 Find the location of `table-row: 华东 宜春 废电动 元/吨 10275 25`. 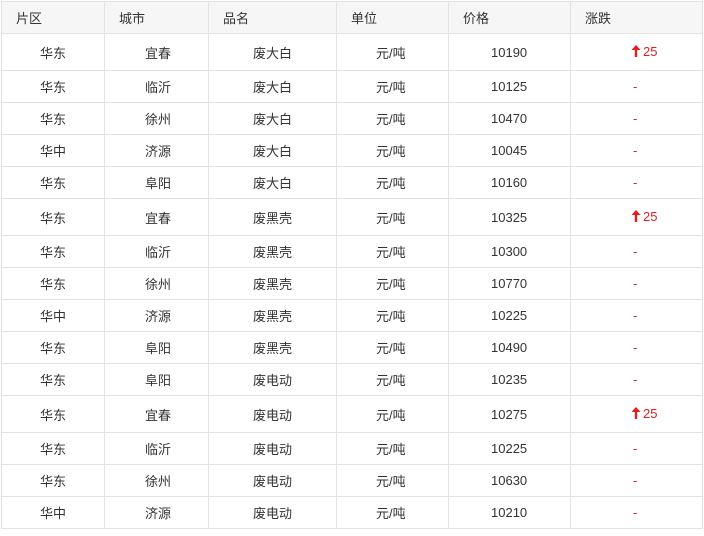

table-row: 华东 宜春 废电动 元/吨 10275 25 is located at coordinates (352, 414).